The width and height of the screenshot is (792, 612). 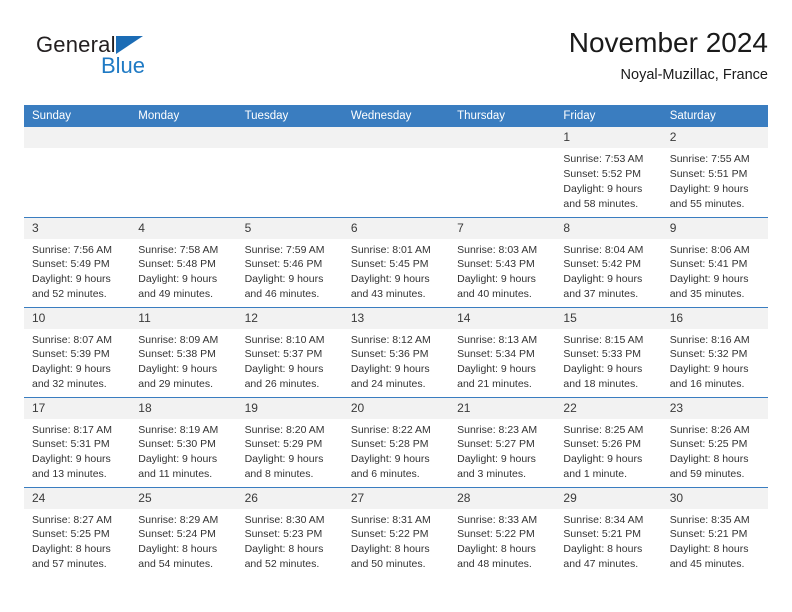 What do you see at coordinates (502, 498) in the screenshot?
I see `day-number: 28` at bounding box center [502, 498].